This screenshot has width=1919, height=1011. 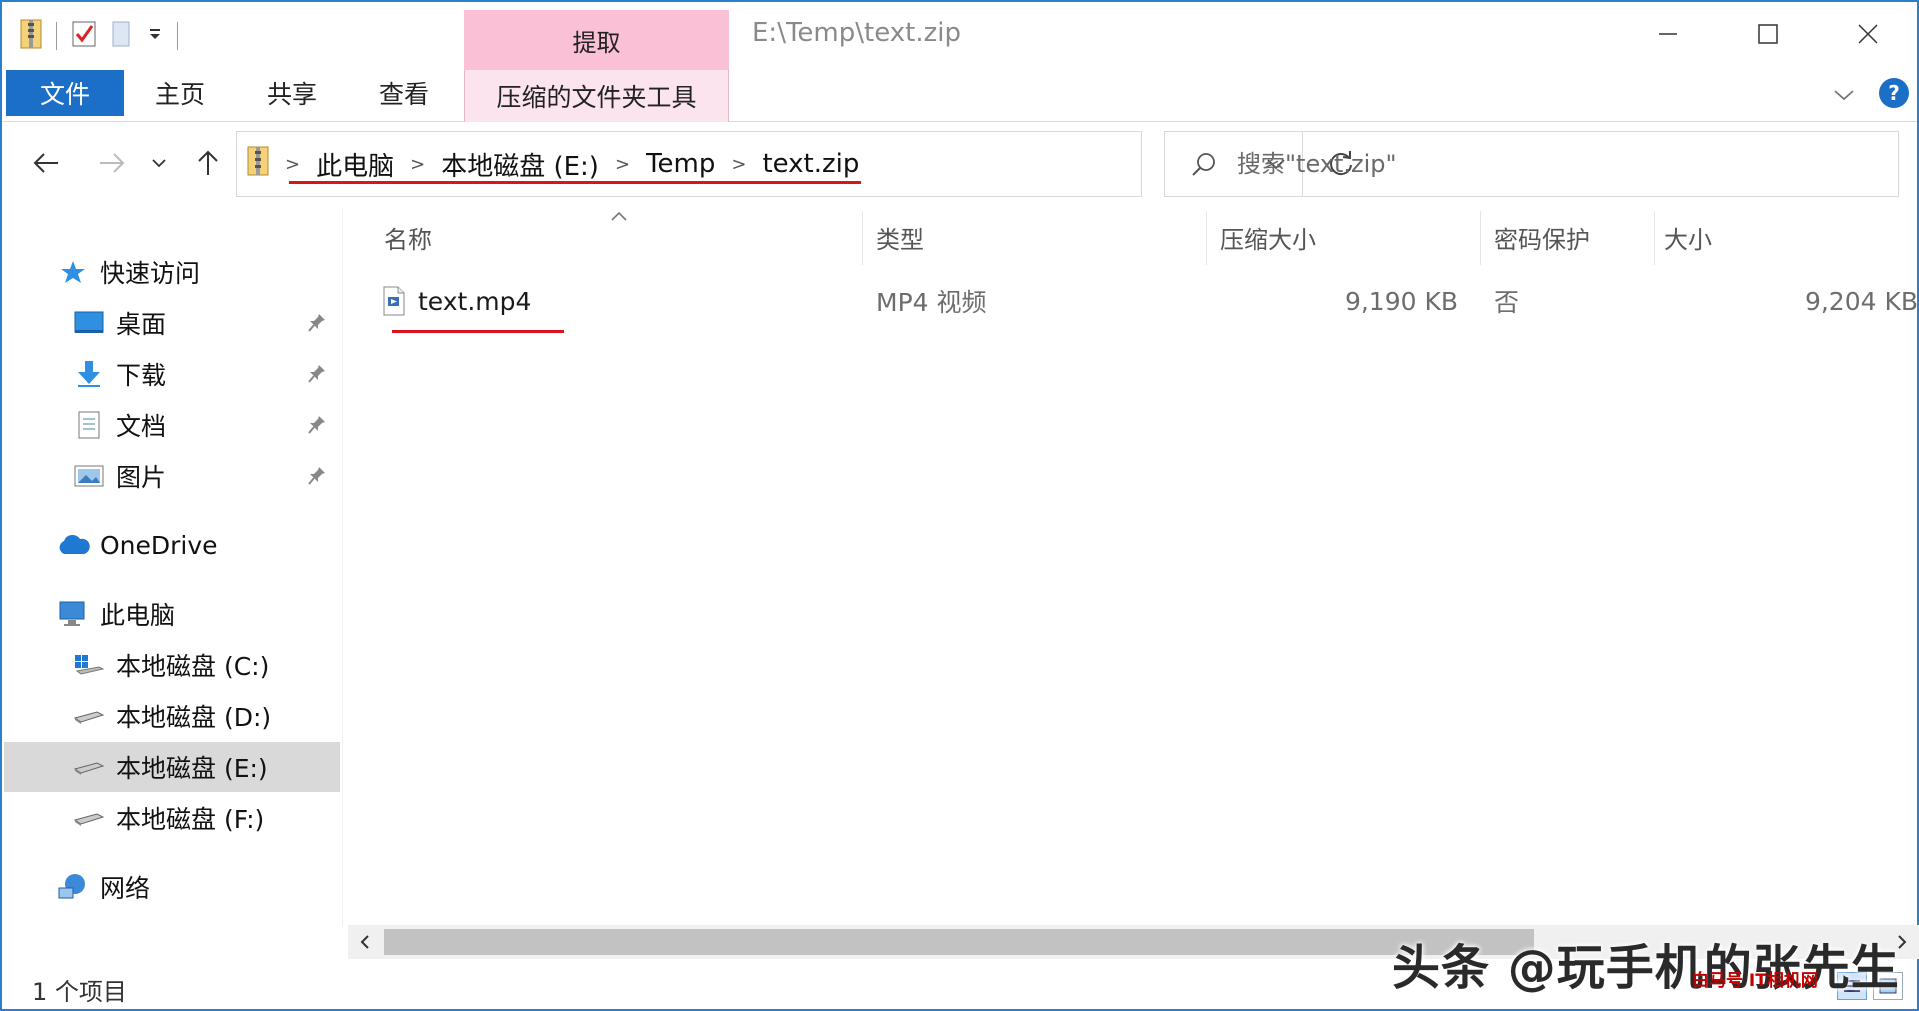 What do you see at coordinates (1768, 34) in the screenshot?
I see `maximize-button` at bounding box center [1768, 34].